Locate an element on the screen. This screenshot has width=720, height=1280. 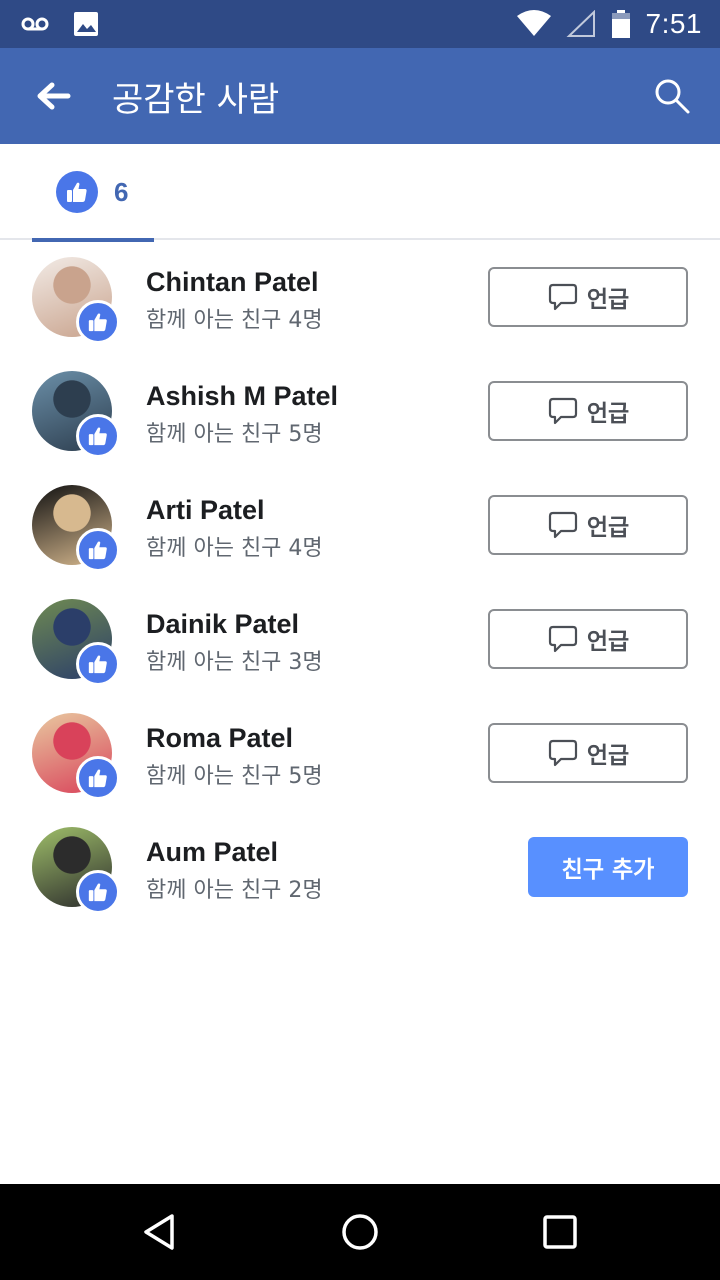
app-bar: 공감한 사람 is located at coordinates (360, 96).